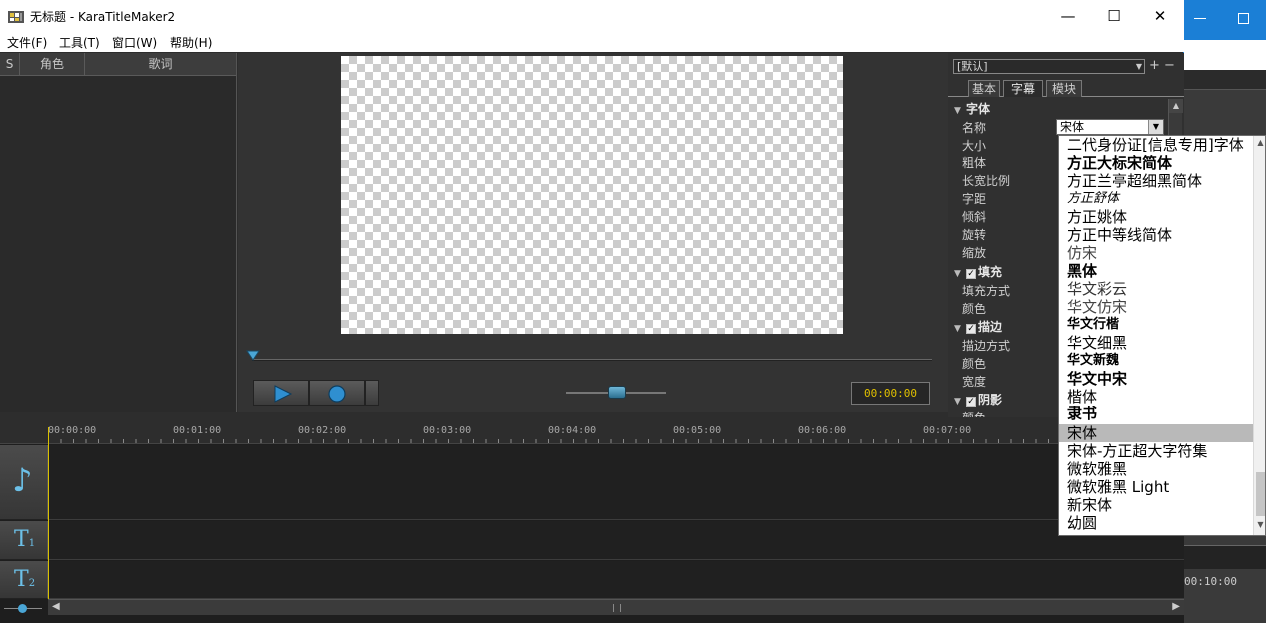 This screenshot has width=1266, height=623. What do you see at coordinates (1156, 523) in the screenshot?
I see `font-option: 幼圆` at bounding box center [1156, 523].